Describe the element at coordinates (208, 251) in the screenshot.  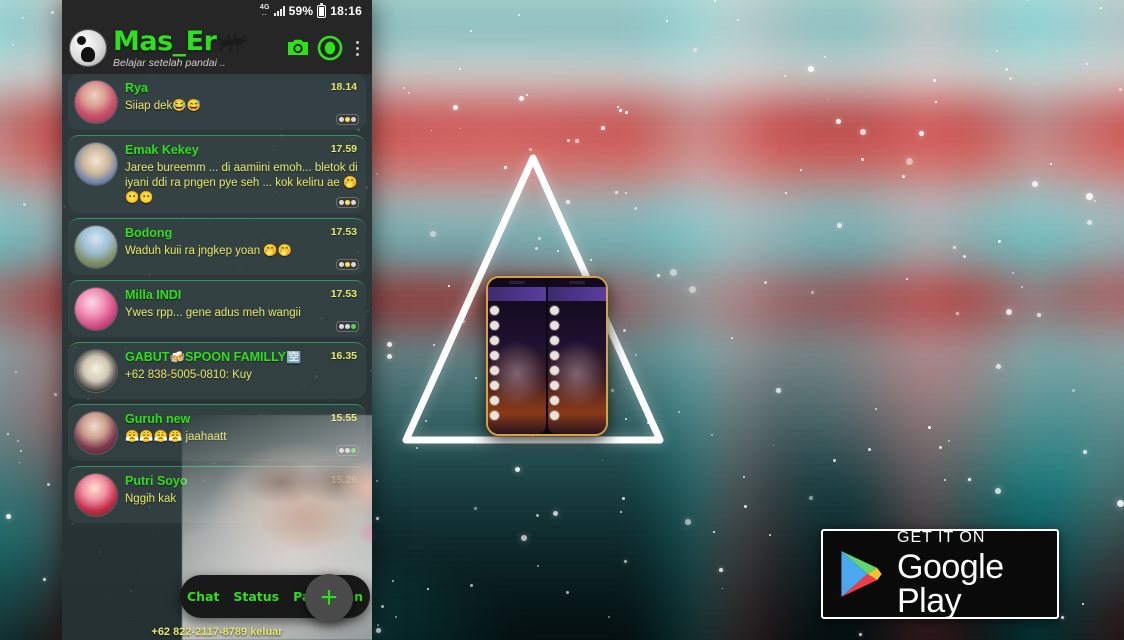
I see `chat-item-message: Waduh kuii ra jngkep yoan 🤭🤭` at that location.